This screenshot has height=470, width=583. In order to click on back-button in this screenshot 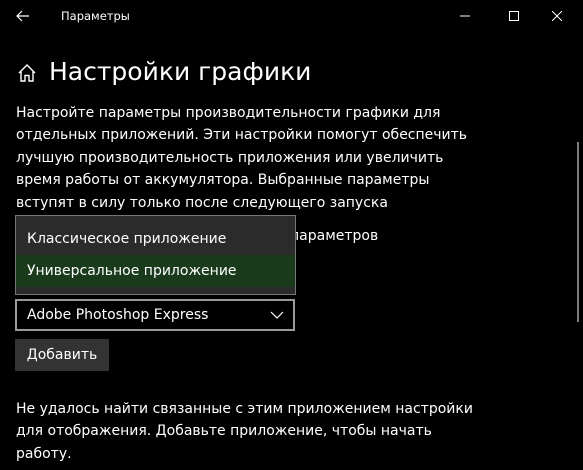, I will do `click(23, 16)`.